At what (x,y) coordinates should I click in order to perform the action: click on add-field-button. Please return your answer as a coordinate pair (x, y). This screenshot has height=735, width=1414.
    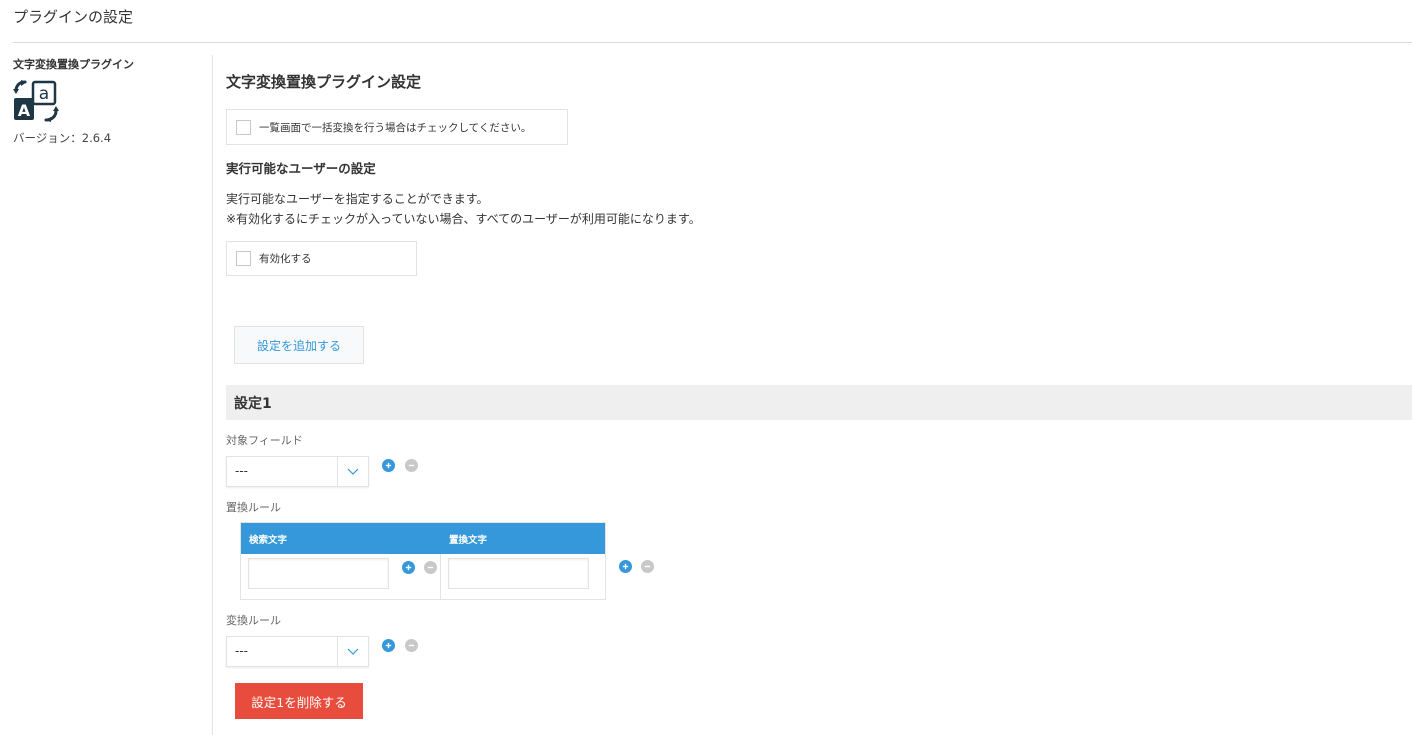
    Looking at the image, I should click on (388, 465).